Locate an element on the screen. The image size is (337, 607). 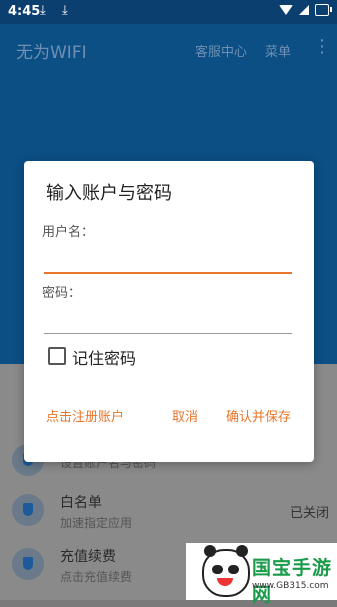
remember-password-label: 记住密码 is located at coordinates (104, 357).